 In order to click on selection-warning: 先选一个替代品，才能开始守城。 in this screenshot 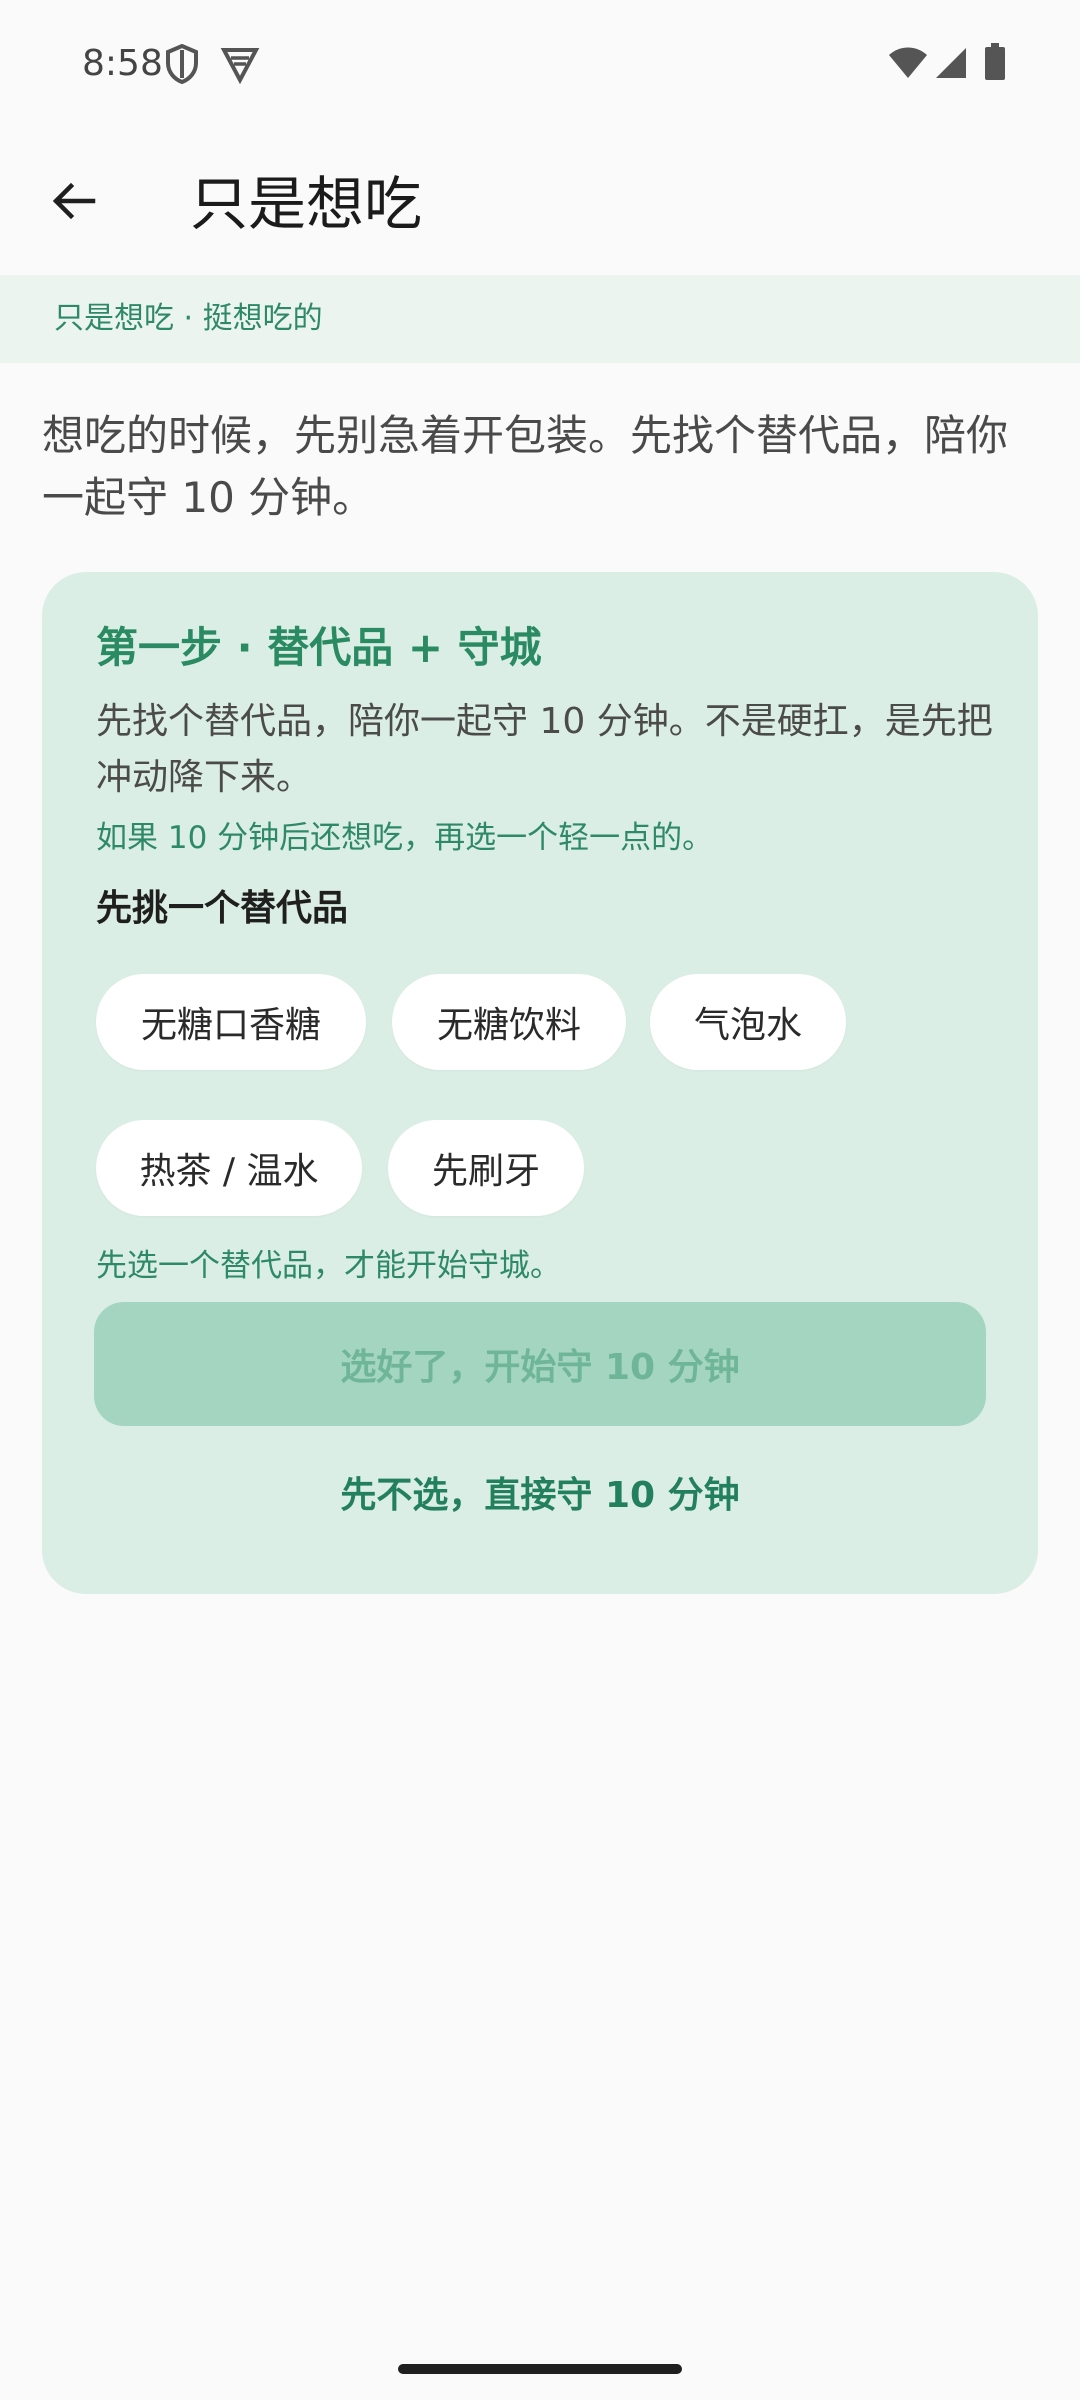, I will do `click(328, 1266)`.